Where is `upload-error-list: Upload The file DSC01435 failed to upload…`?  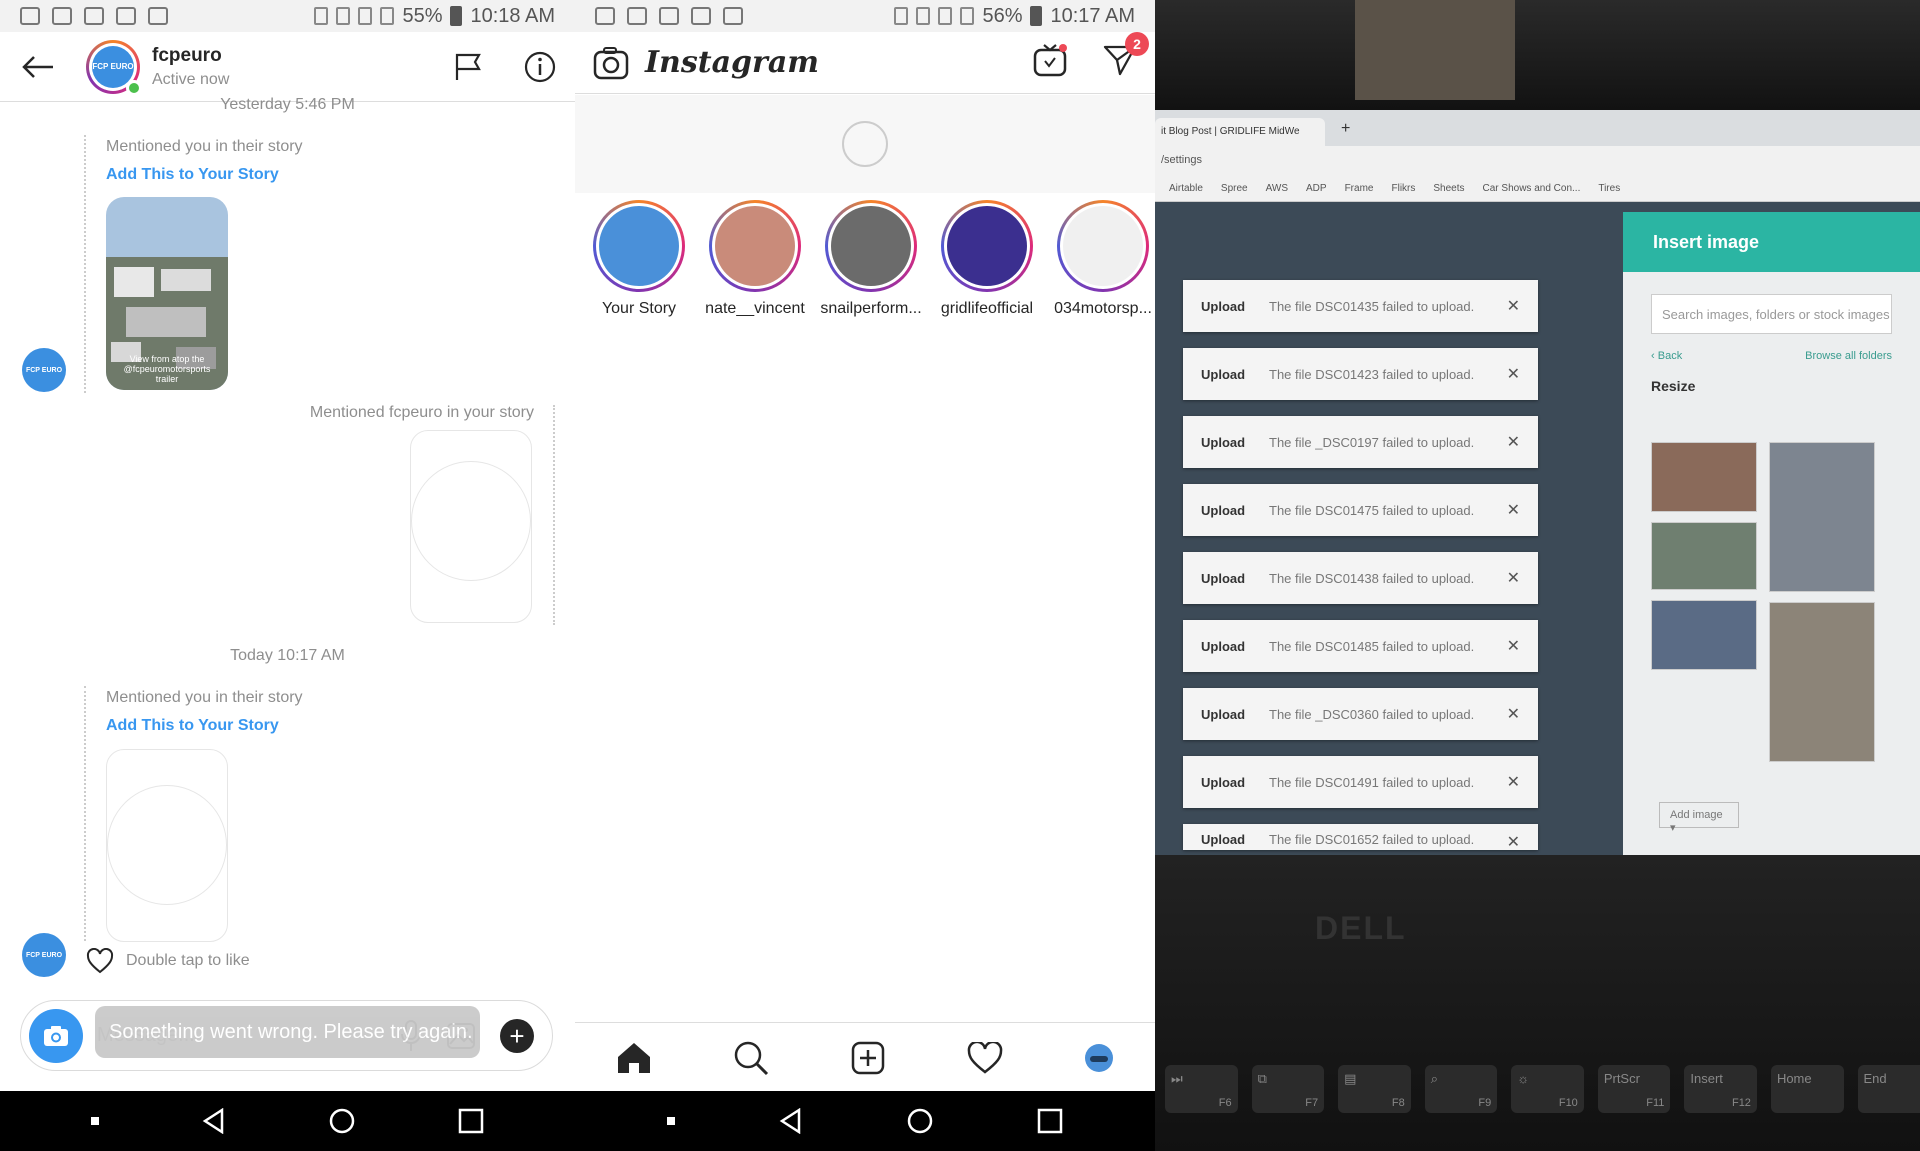
upload-error-list: Upload The file DSC01435 failed to upload… is located at coordinates (1360, 573).